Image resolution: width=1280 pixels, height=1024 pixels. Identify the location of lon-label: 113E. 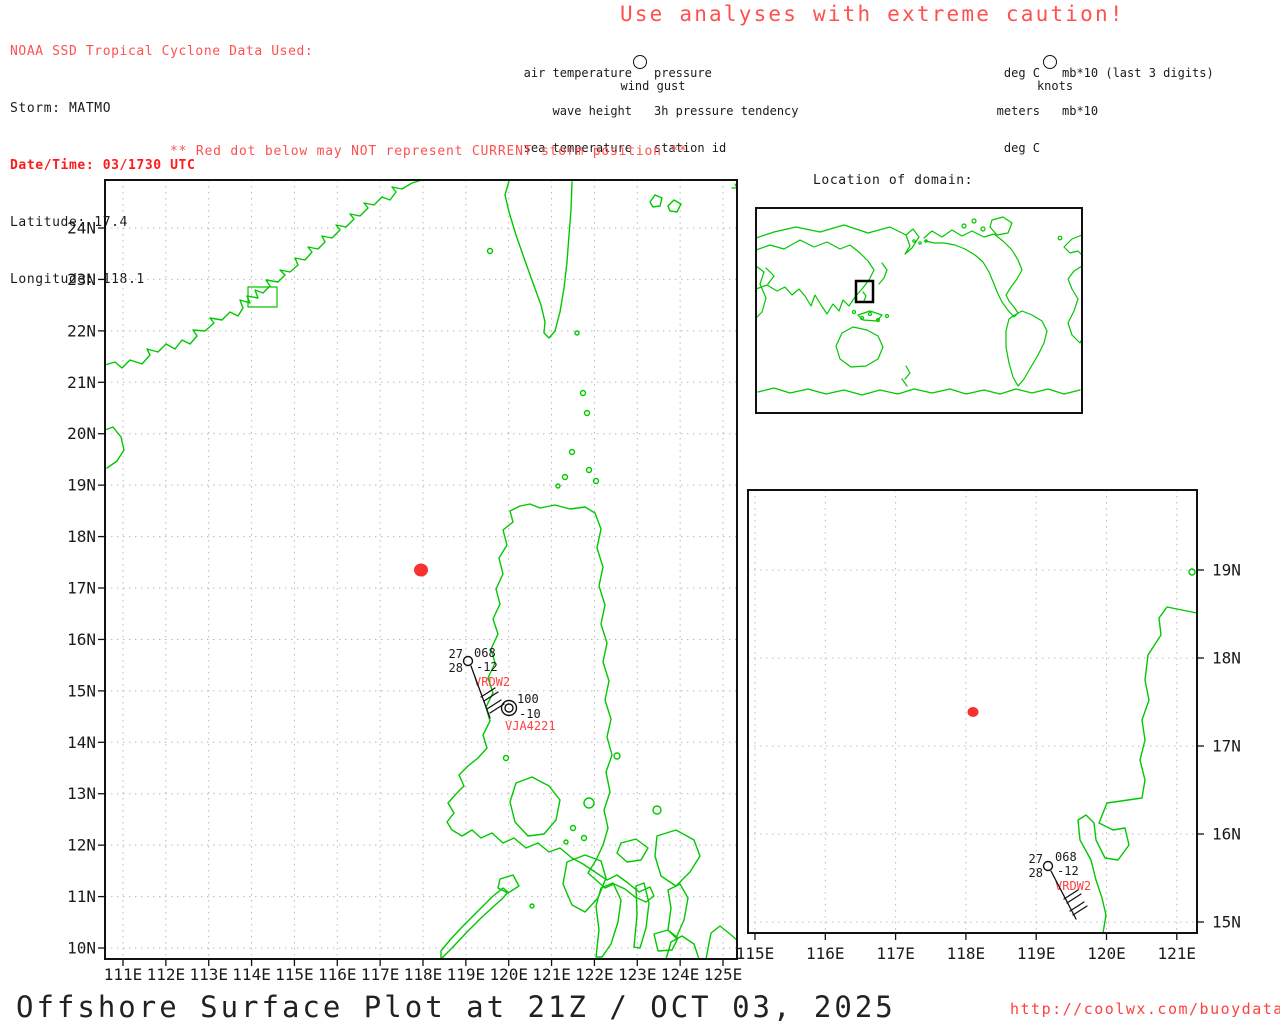
(208, 972).